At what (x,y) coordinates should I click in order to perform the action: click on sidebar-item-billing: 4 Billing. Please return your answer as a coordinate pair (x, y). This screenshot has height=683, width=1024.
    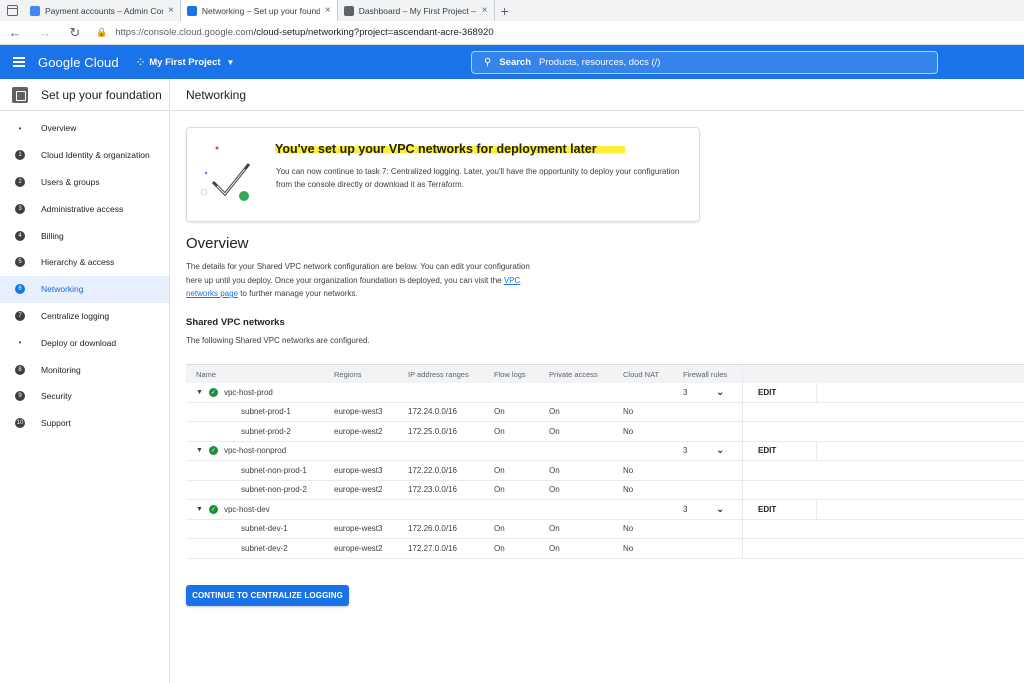
    Looking at the image, I should click on (84, 235).